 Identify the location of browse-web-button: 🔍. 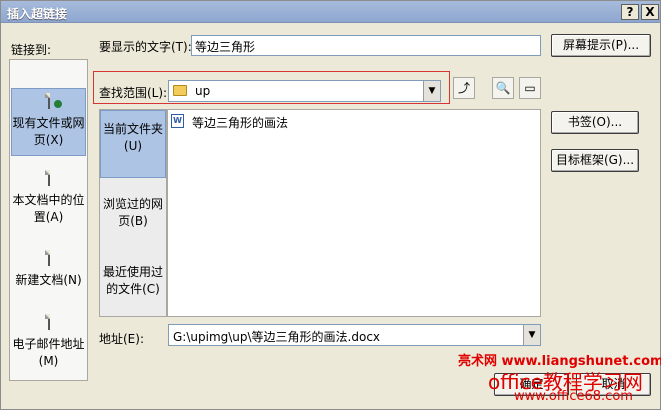
(503, 88).